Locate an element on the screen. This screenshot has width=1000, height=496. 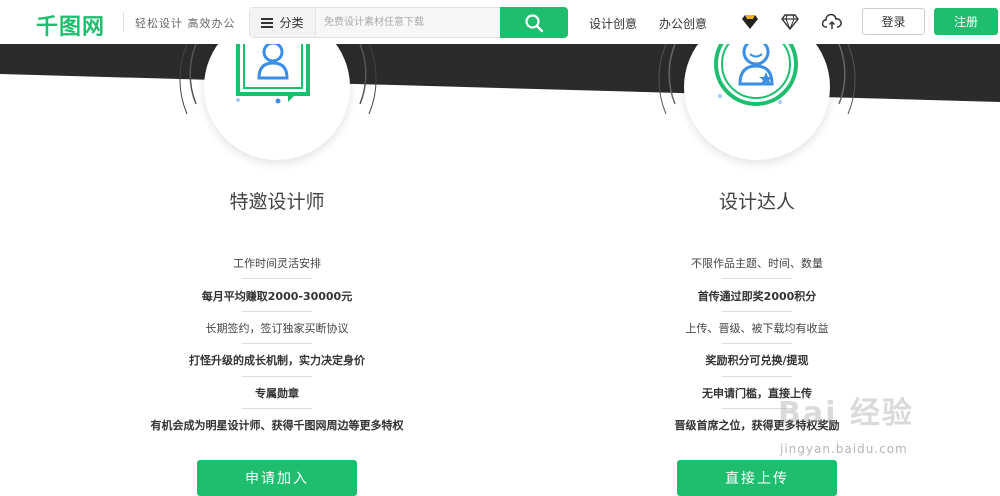
benefit-item: 长期签约，签订独家买断协议 is located at coordinates (277, 328).